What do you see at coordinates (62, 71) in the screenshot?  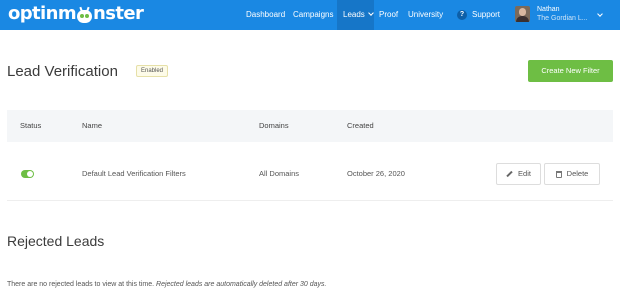 I see `page-title: Lead Verification` at bounding box center [62, 71].